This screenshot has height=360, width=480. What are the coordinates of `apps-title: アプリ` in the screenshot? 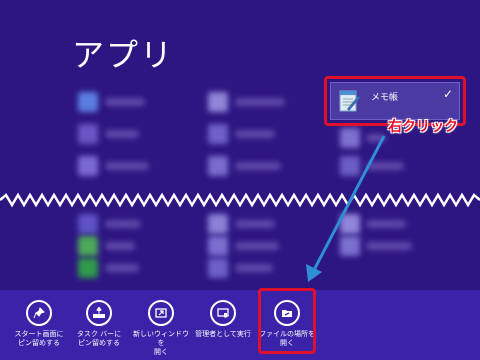 It's located at (123, 55).